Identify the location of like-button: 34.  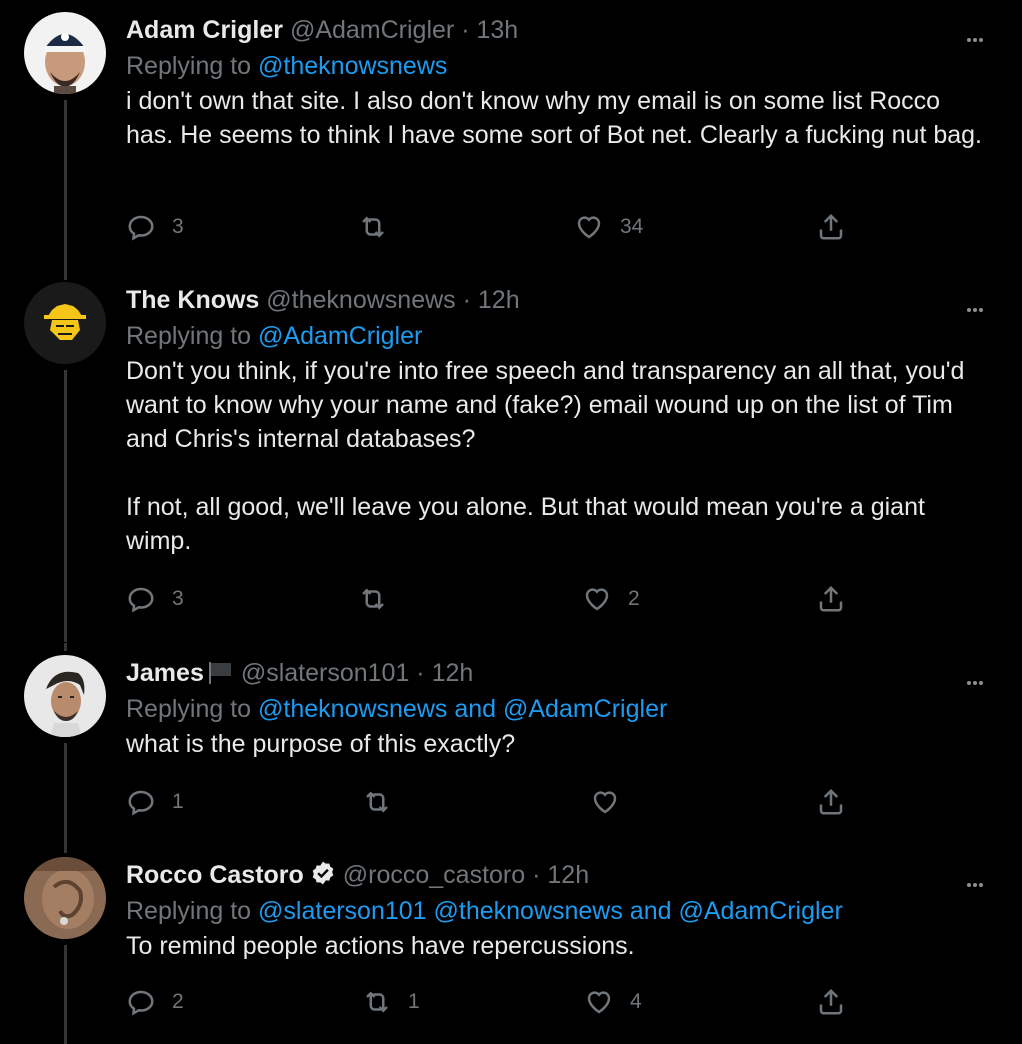
(608, 227).